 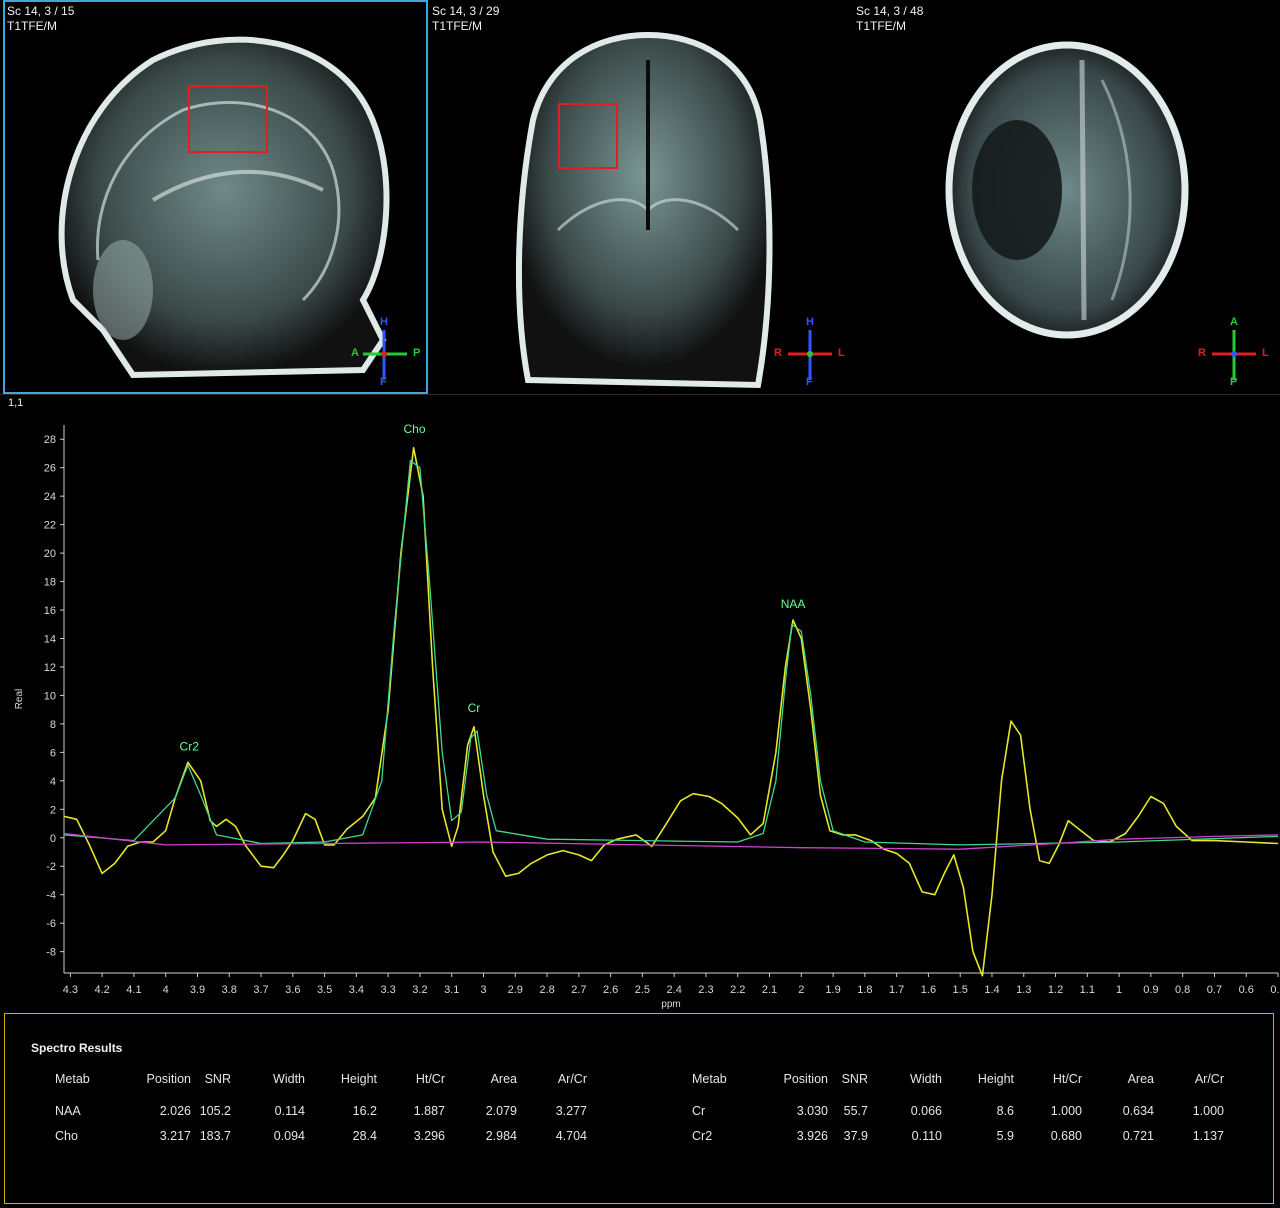 I want to click on peak-label-cr: Cr, so click(x=474, y=708).